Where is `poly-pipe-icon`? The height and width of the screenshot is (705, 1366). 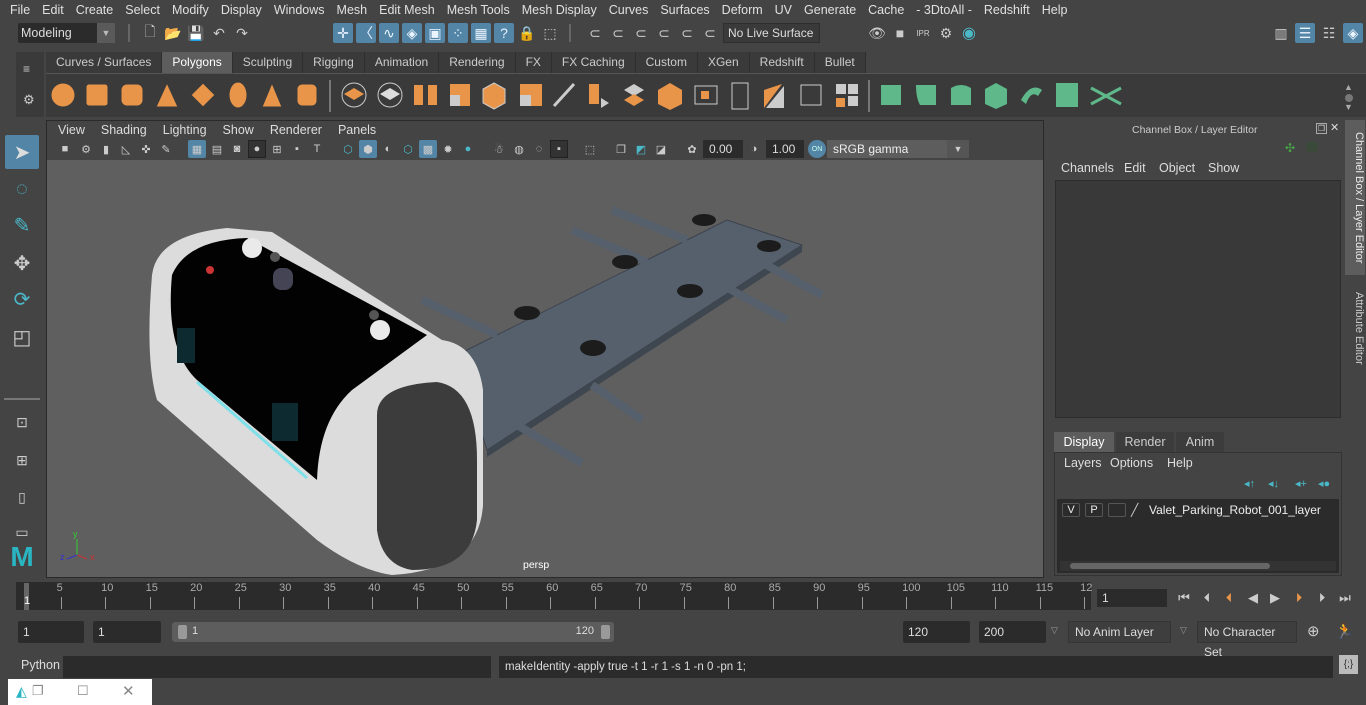
poly-pipe-icon is located at coordinates (307, 95).